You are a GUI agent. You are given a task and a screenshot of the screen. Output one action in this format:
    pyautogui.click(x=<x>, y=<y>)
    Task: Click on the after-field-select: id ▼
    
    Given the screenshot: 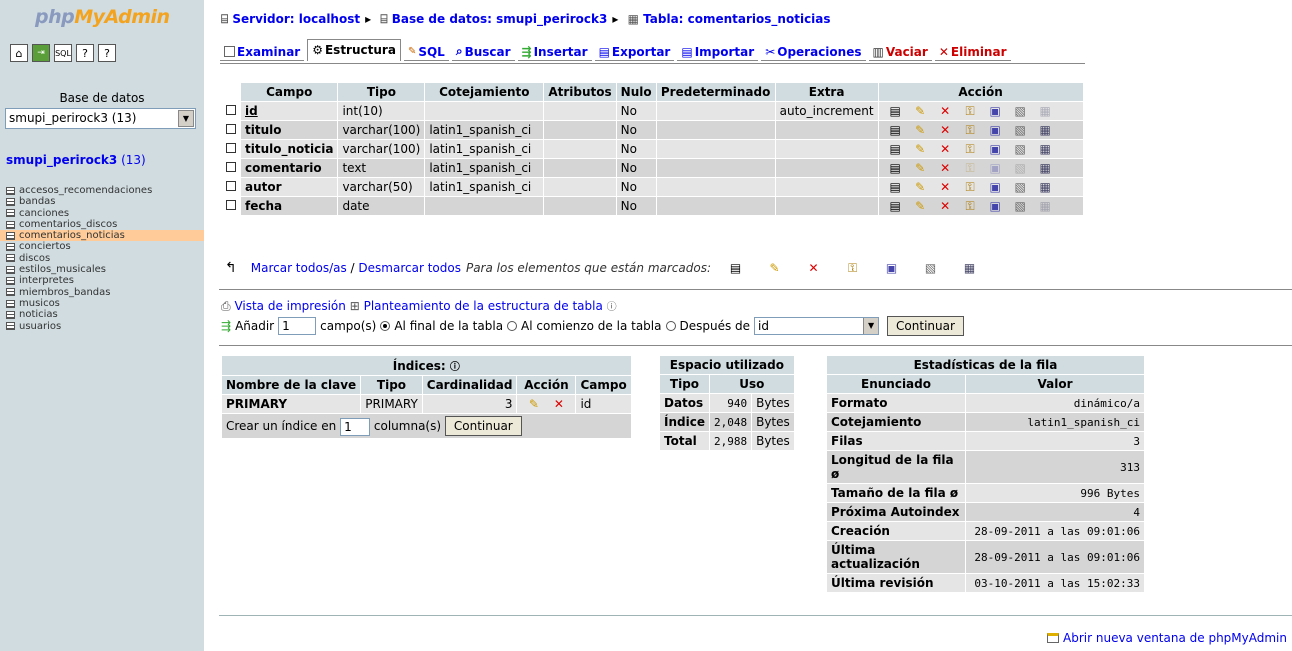 What is the action you would take?
    pyautogui.click(x=817, y=326)
    